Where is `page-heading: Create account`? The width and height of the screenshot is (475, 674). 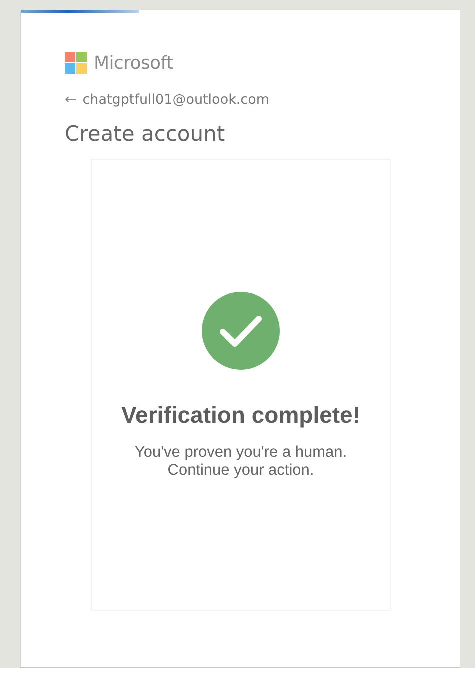
page-heading: Create account is located at coordinates (145, 134).